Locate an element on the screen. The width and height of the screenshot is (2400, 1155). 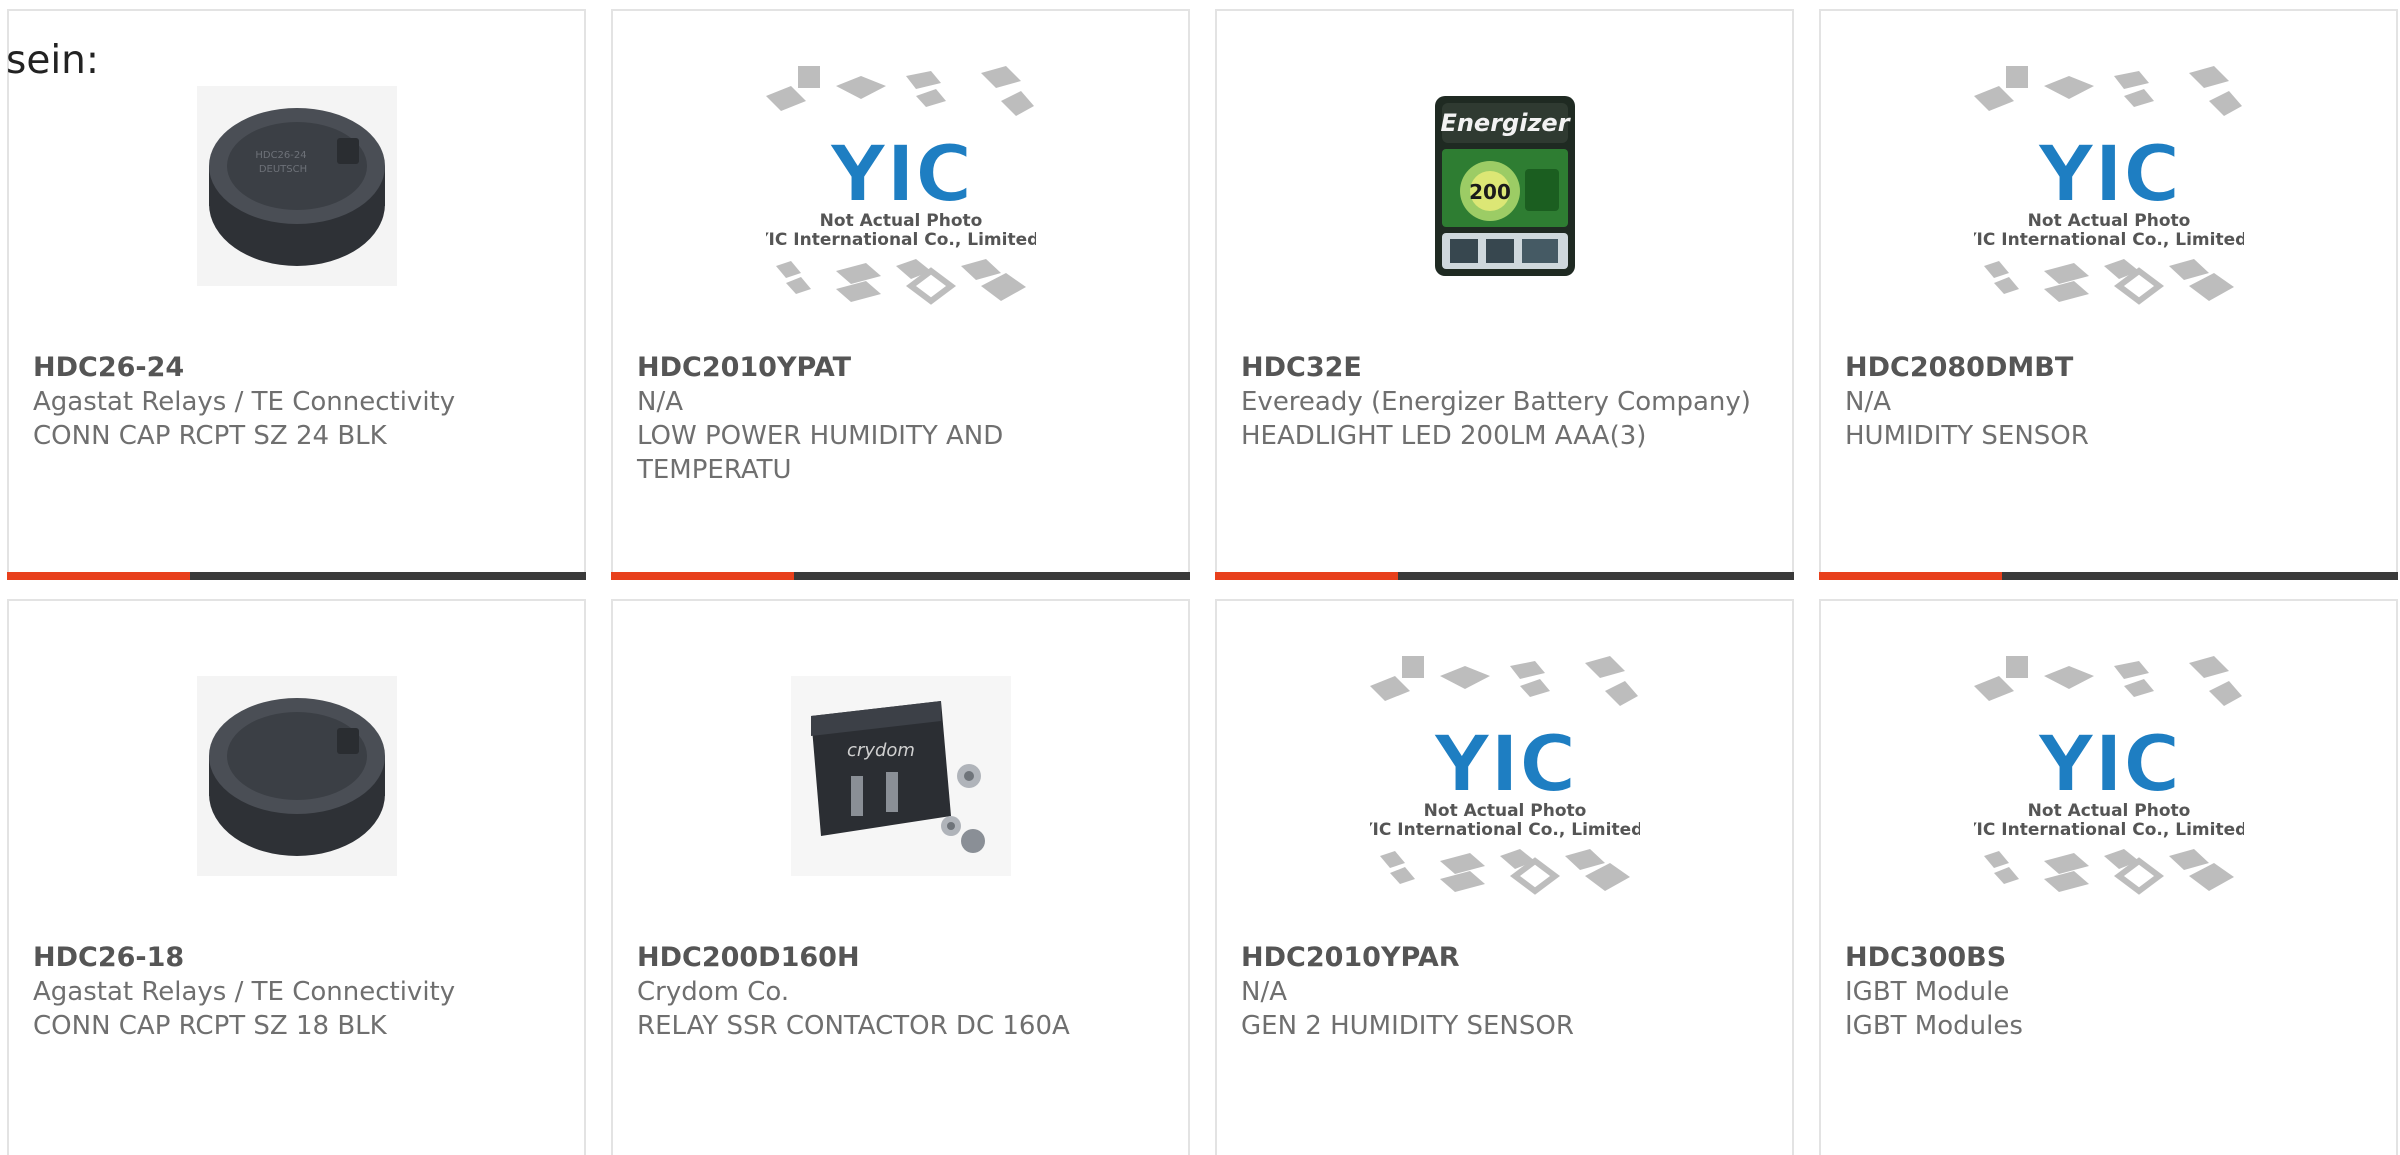
product-info: HDC2010YPAR N/A GEN 2 HUMIDITY SENSOR is located at coordinates (1504, 992).